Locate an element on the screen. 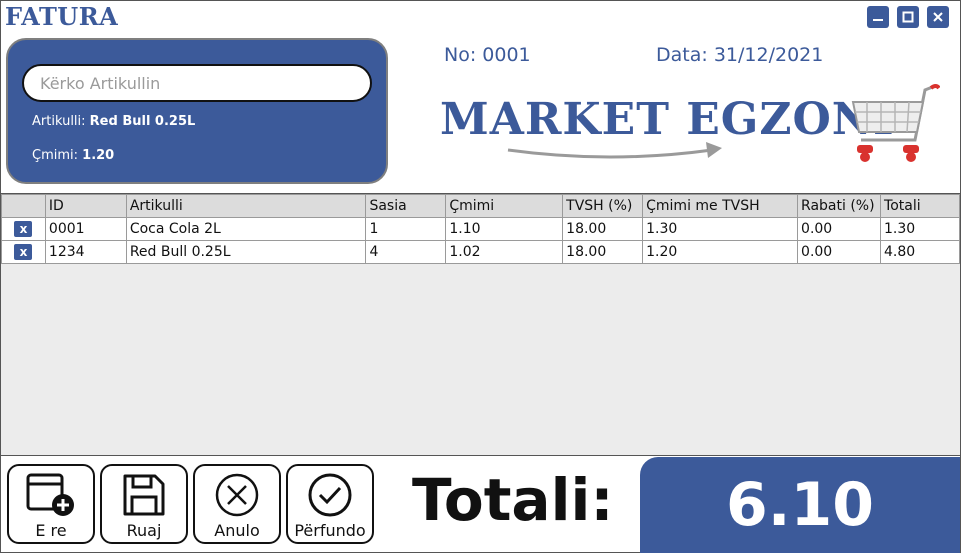 Image resolution: width=961 pixels, height=553 pixels. new-invoice-button: E re is located at coordinates (51, 504).